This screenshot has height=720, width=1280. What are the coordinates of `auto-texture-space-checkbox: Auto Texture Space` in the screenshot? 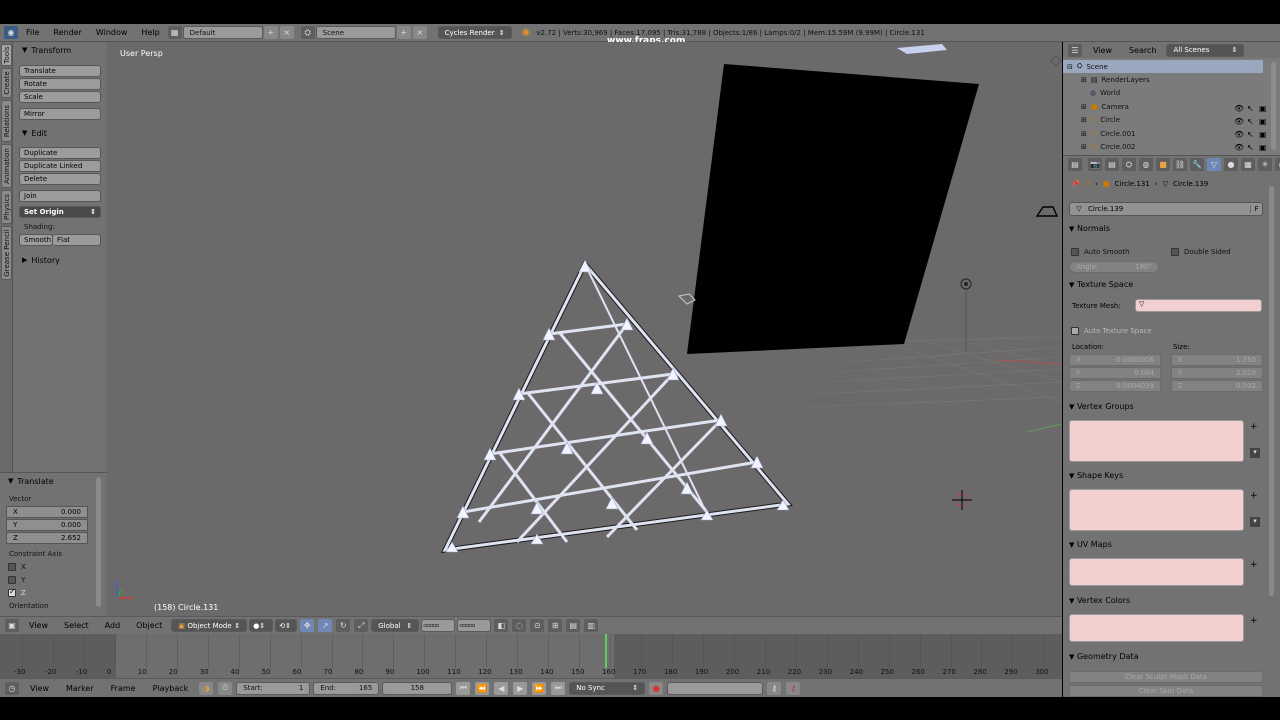 It's located at (1111, 330).